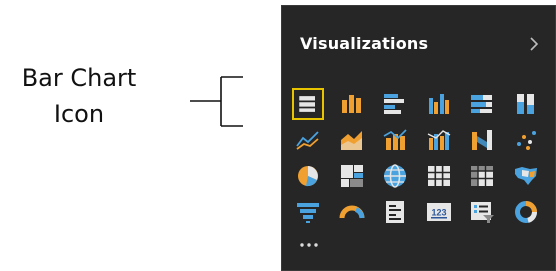 This screenshot has height=271, width=556. I want to click on treemap-icon, so click(351, 176).